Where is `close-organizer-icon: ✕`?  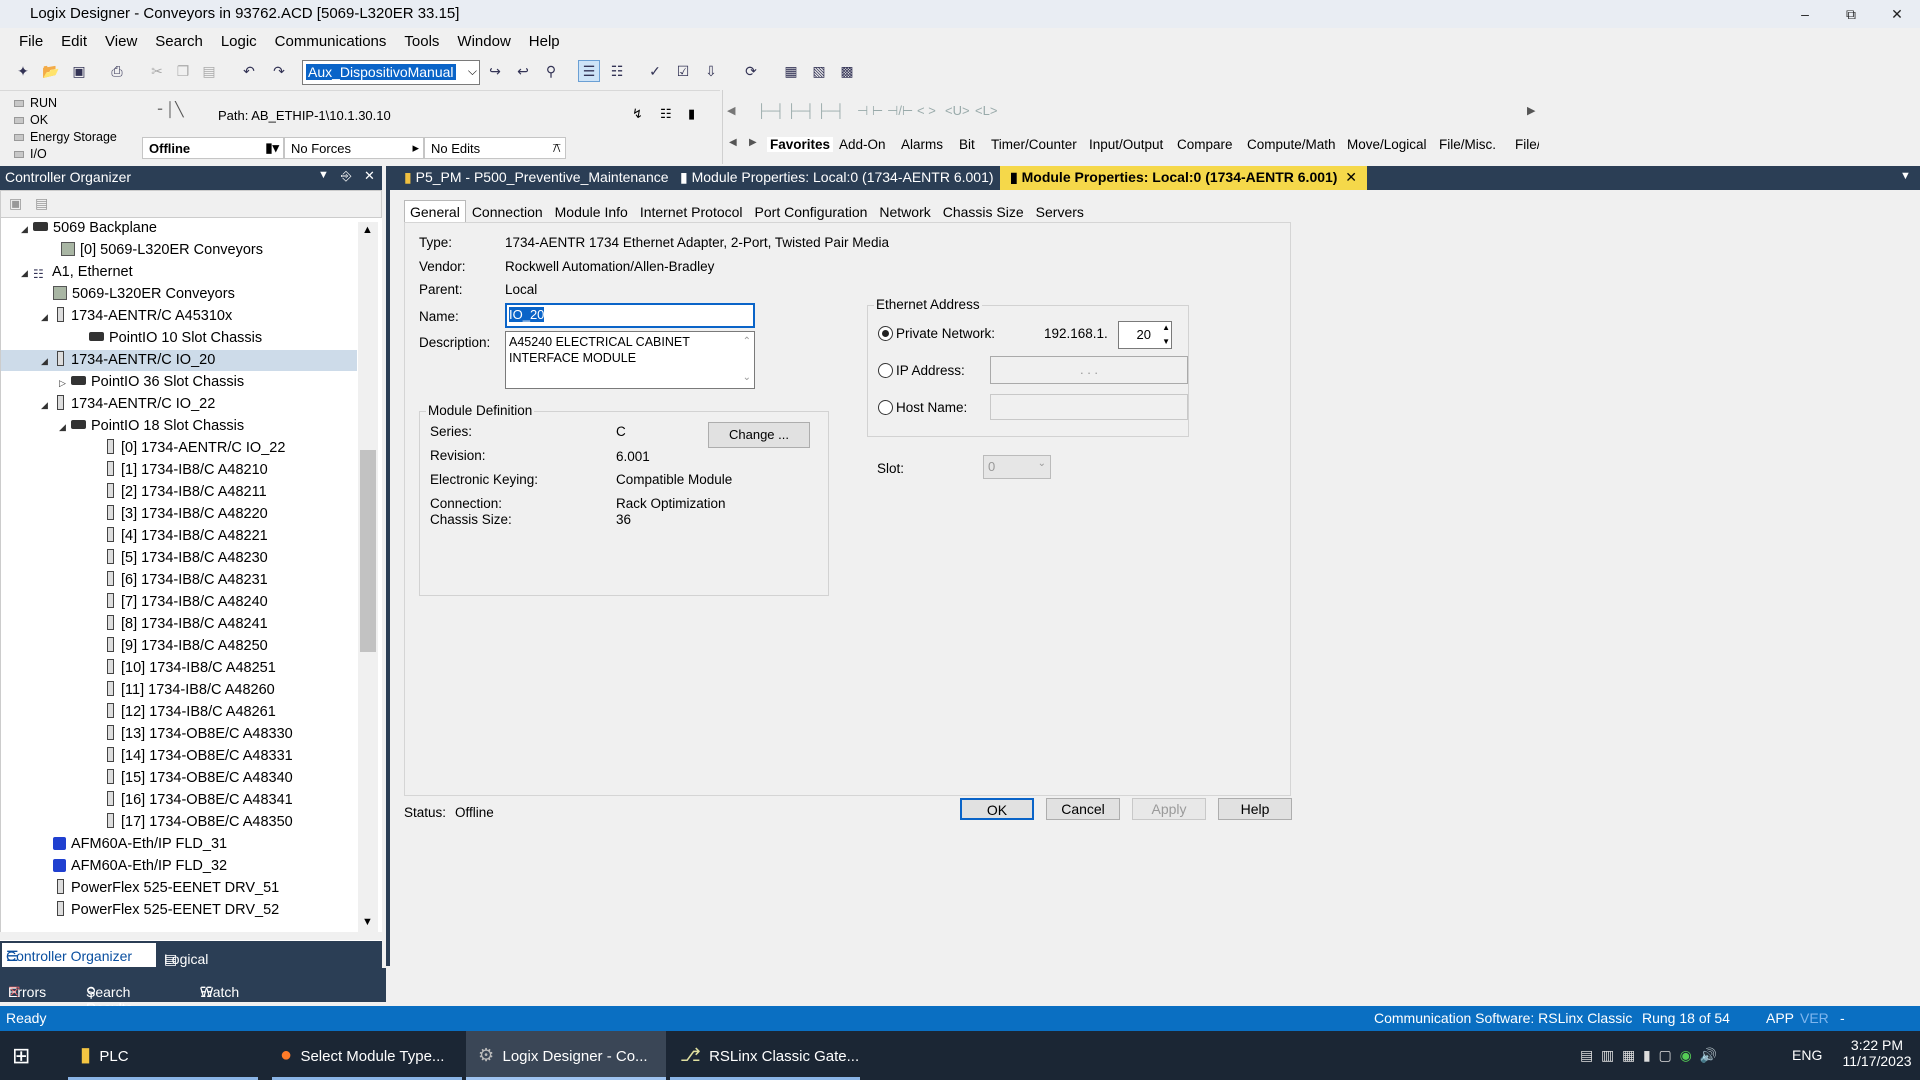
close-organizer-icon: ✕ is located at coordinates (369, 176).